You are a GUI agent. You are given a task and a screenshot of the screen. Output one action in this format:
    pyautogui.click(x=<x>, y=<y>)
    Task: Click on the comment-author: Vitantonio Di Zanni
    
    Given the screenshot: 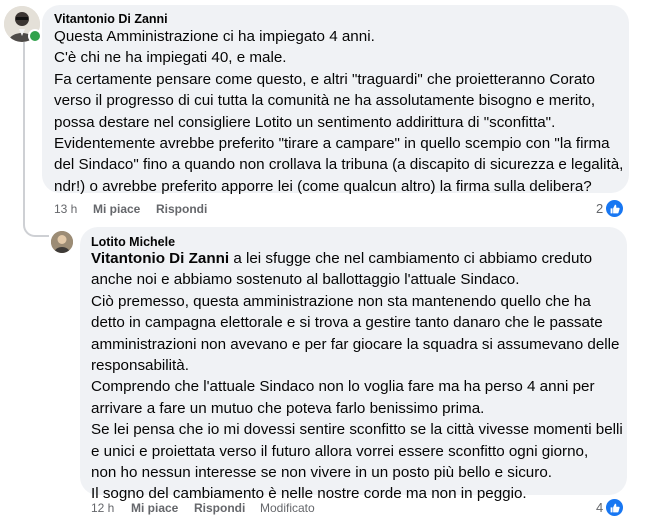 What is the action you would take?
    pyautogui.click(x=111, y=19)
    